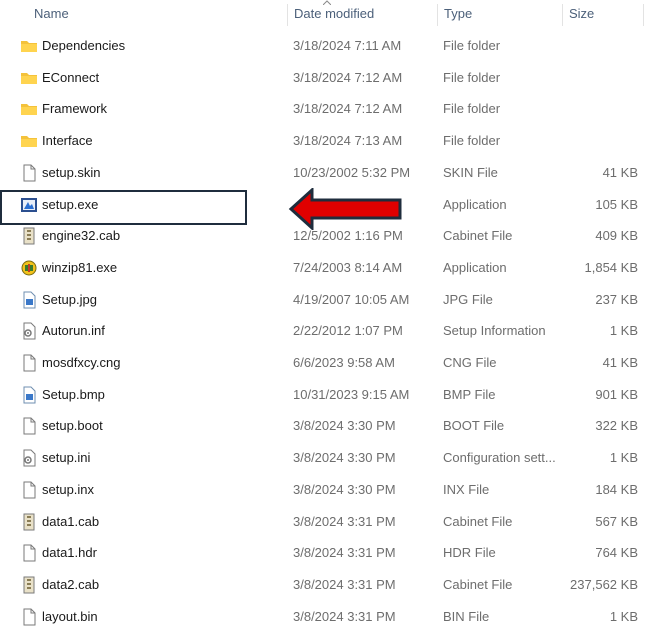 This screenshot has height=634, width=665. I want to click on file-name: EConnect, so click(71, 77).